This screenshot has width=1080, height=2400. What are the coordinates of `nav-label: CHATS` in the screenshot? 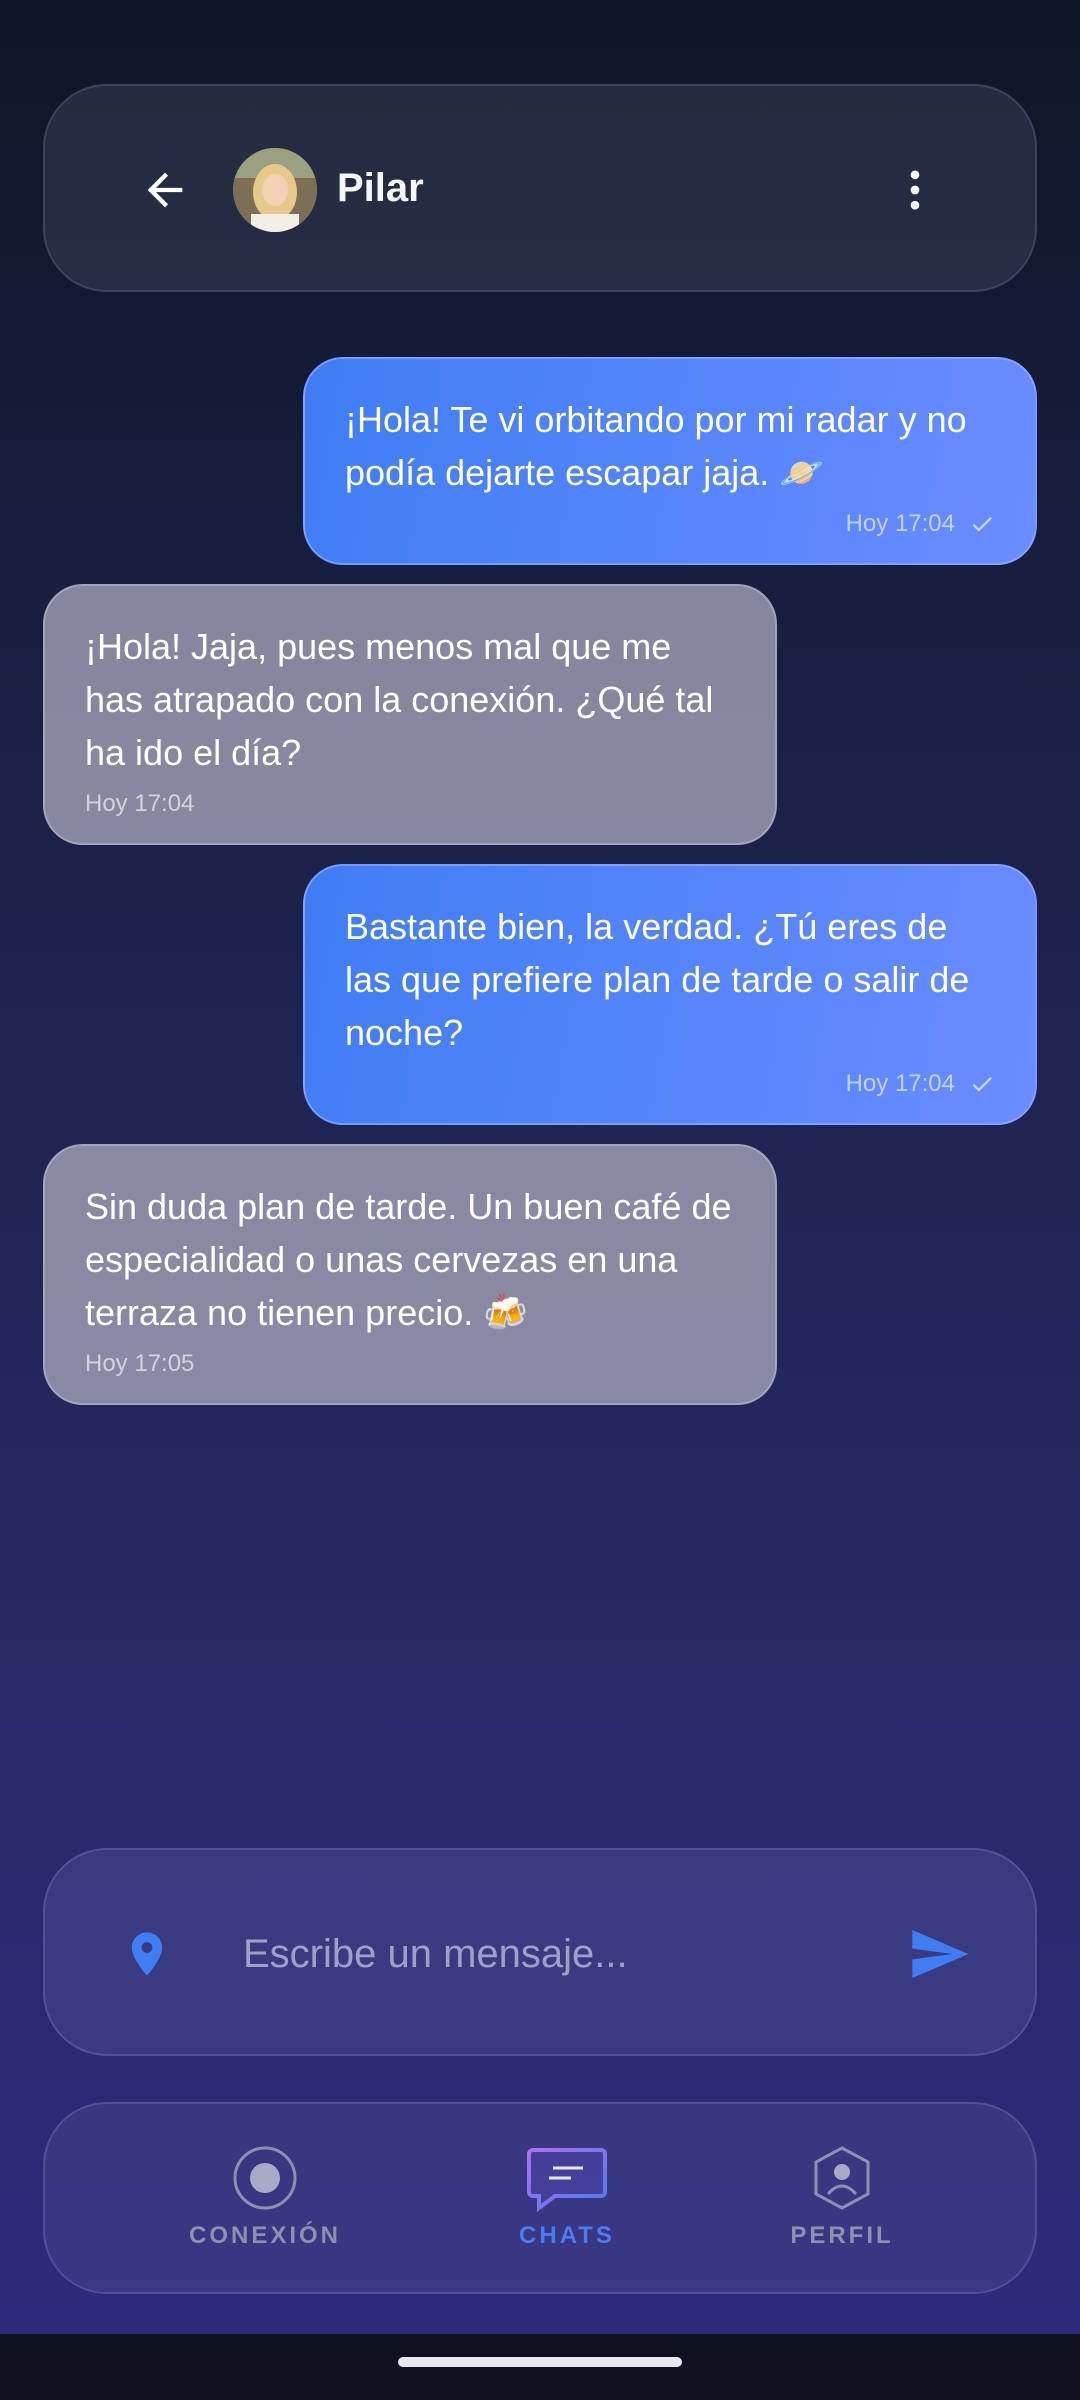 It's located at (567, 2235).